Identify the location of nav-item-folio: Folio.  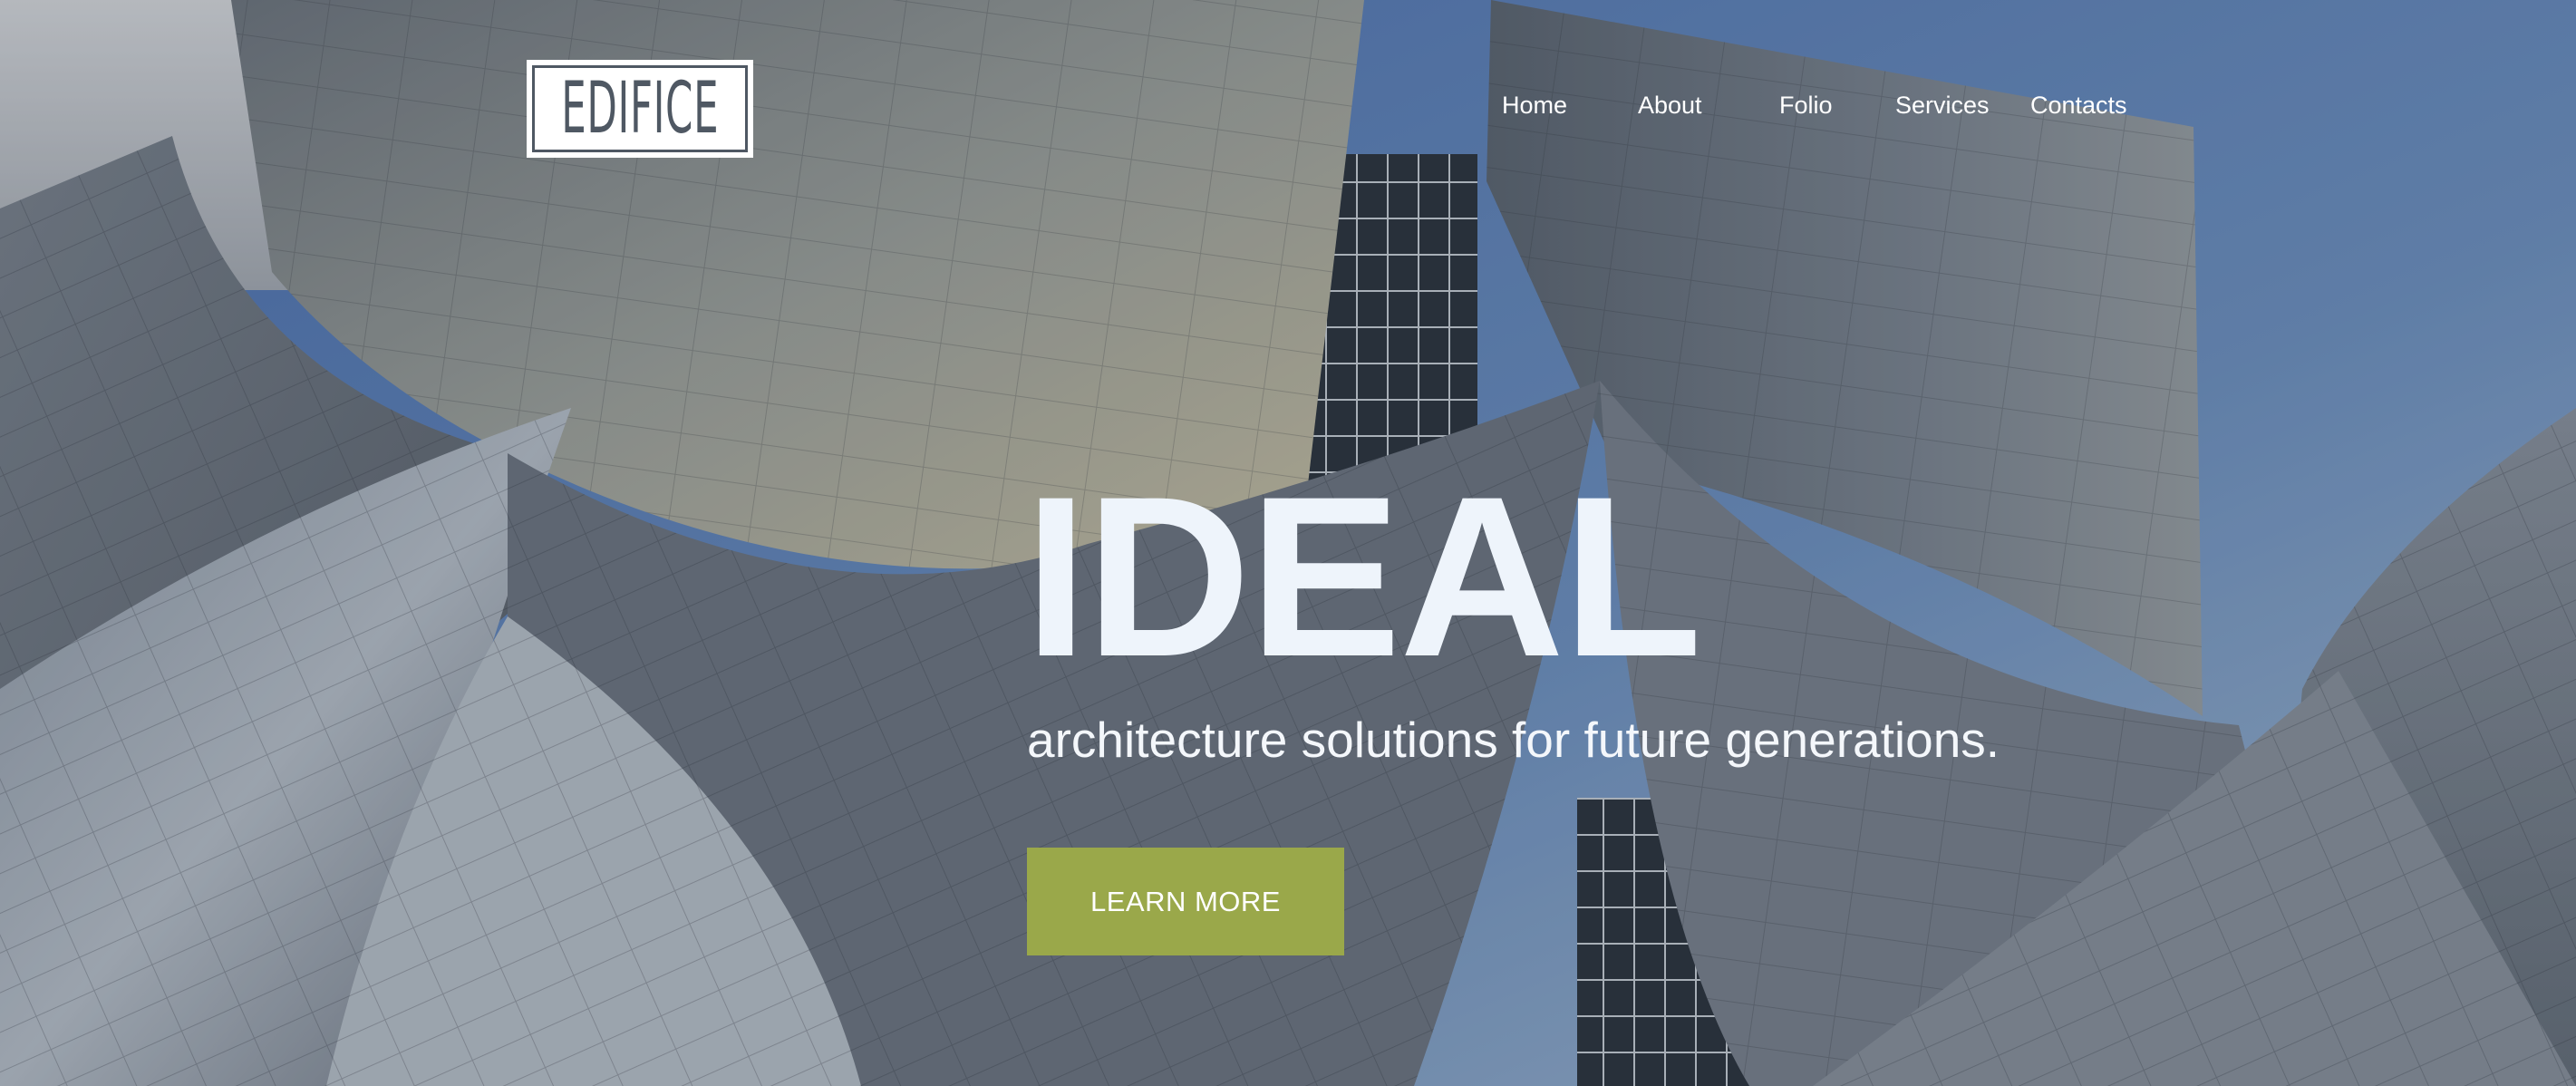
(1806, 105).